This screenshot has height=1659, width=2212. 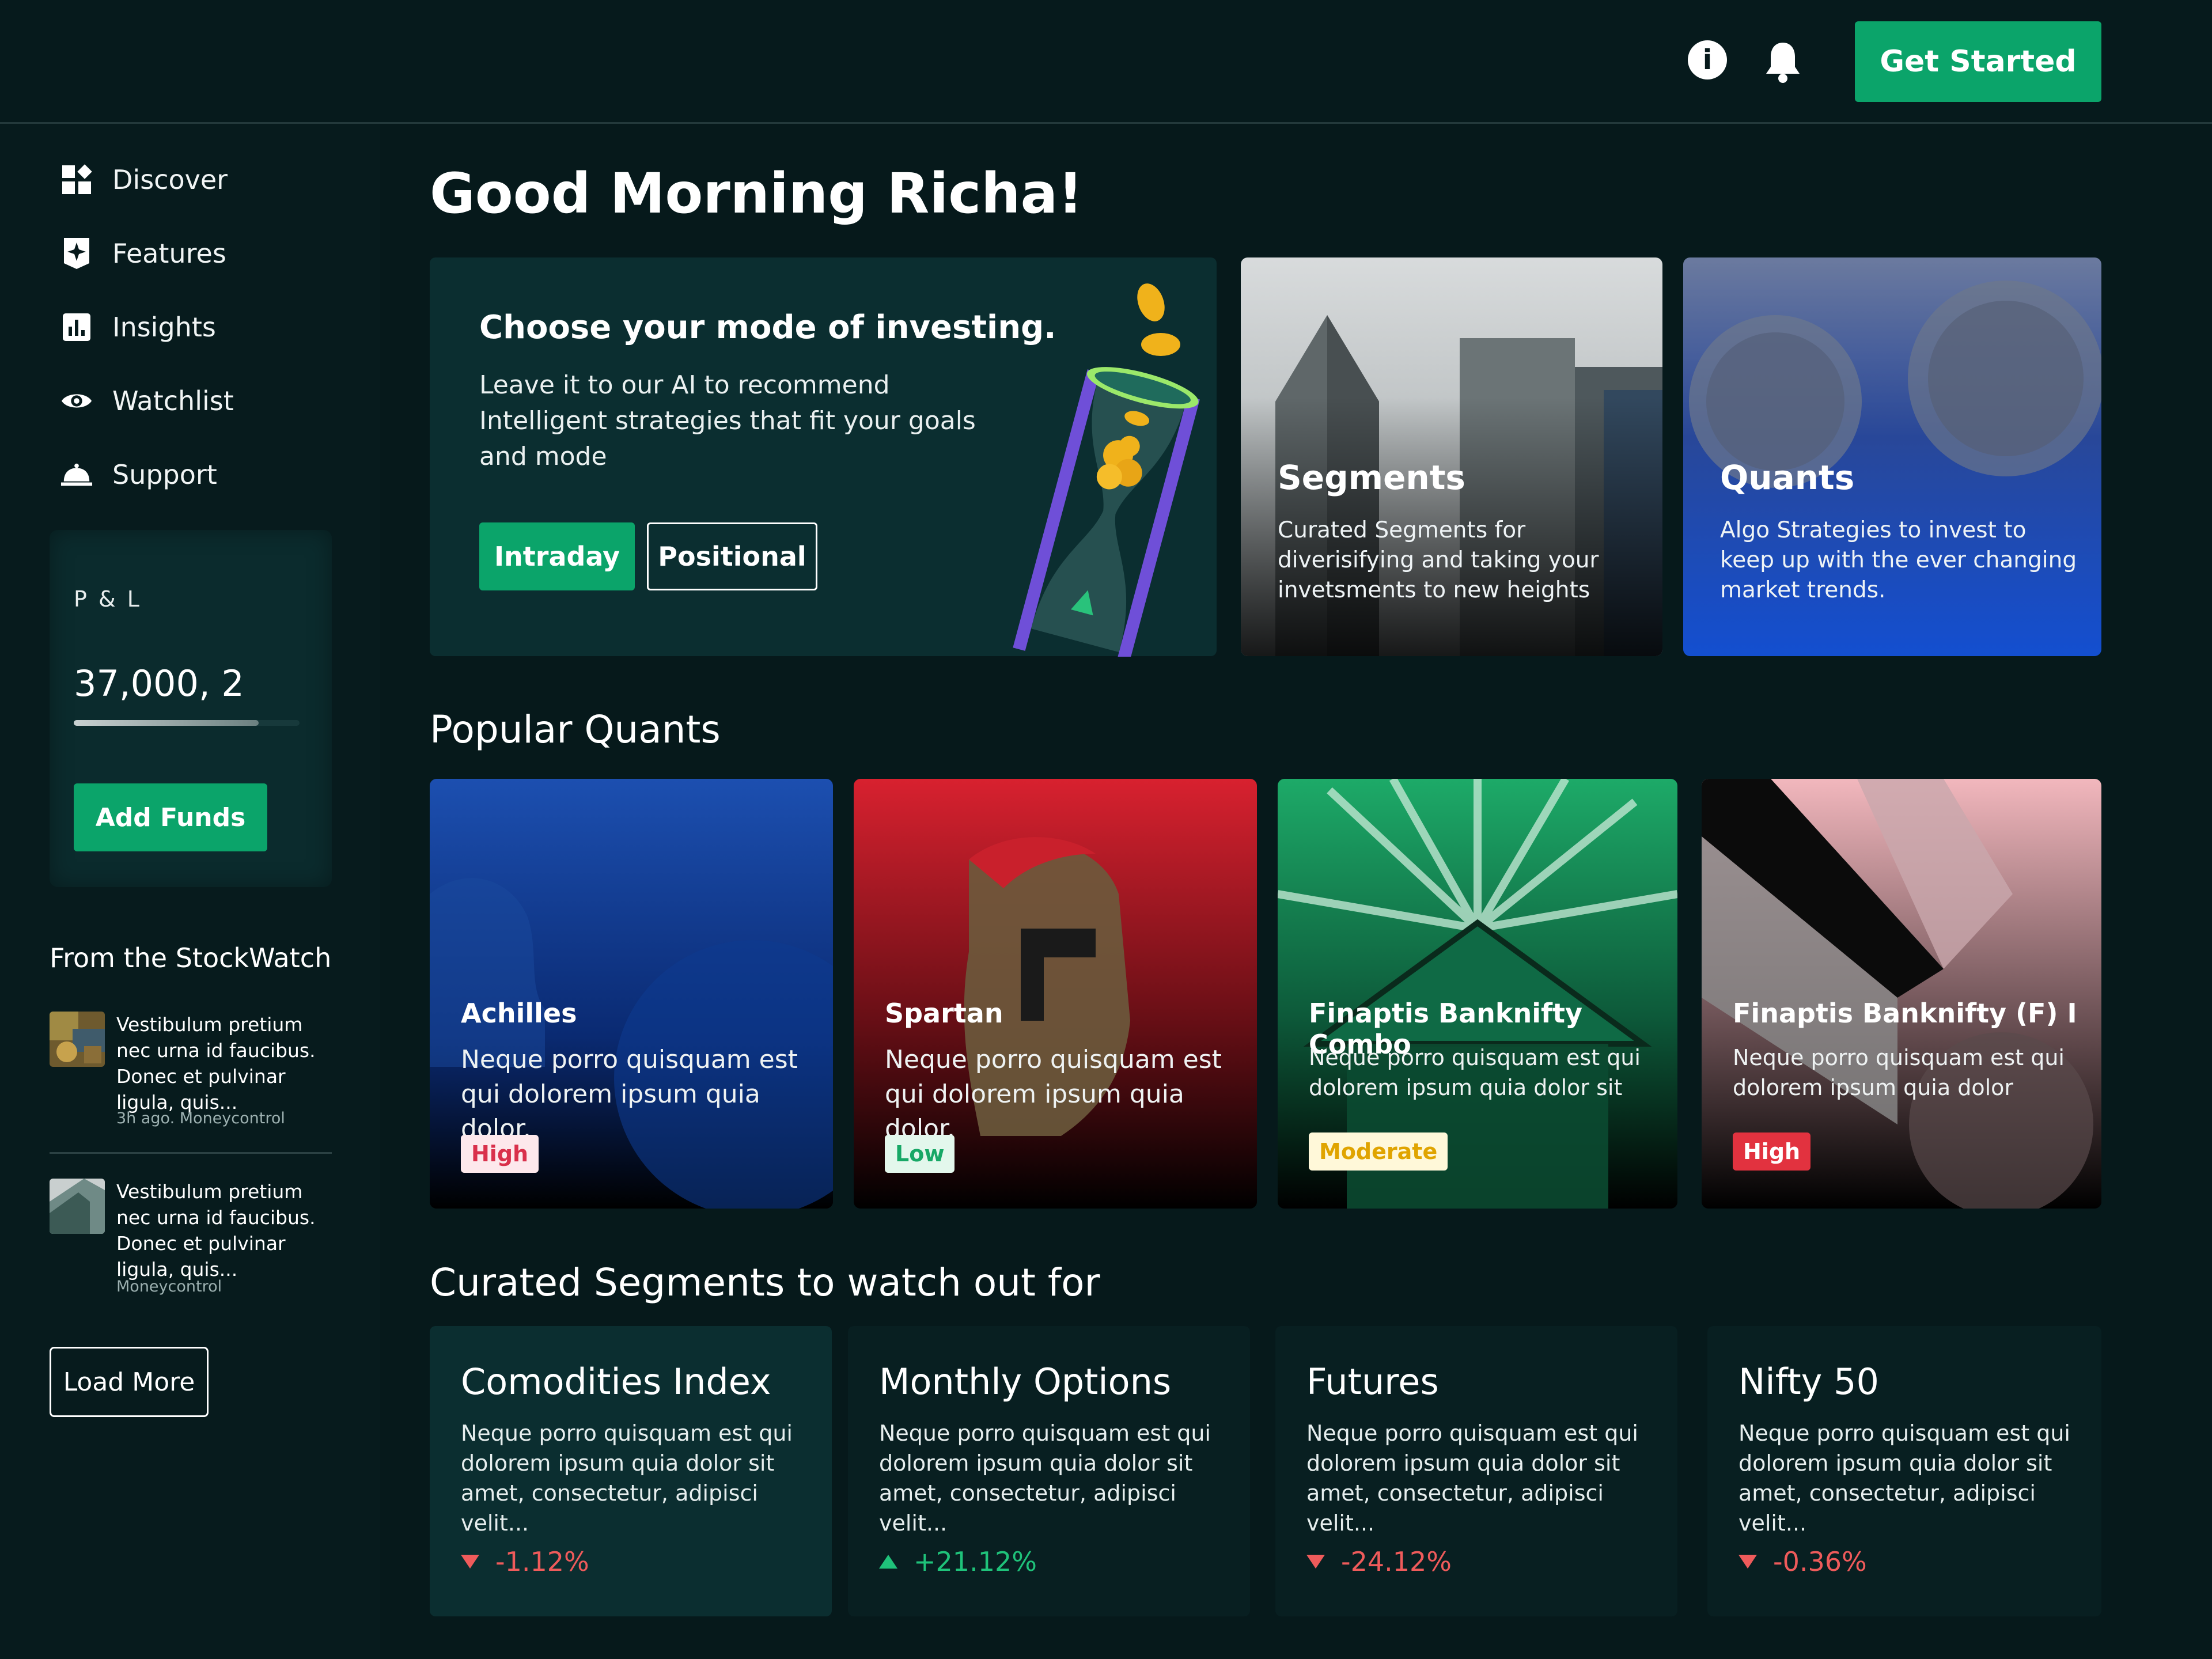 What do you see at coordinates (1094, 474) in the screenshot?
I see `hourglass-illustration` at bounding box center [1094, 474].